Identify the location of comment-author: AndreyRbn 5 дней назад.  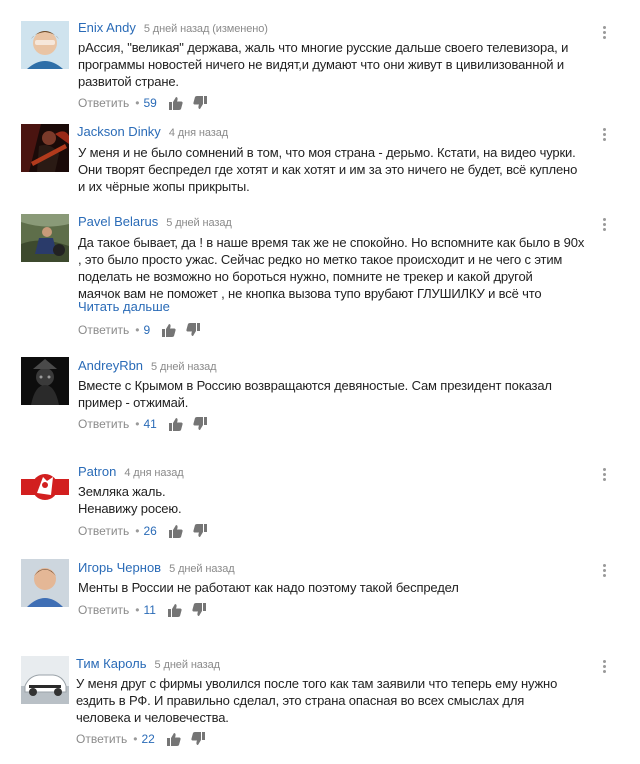
(147, 365).